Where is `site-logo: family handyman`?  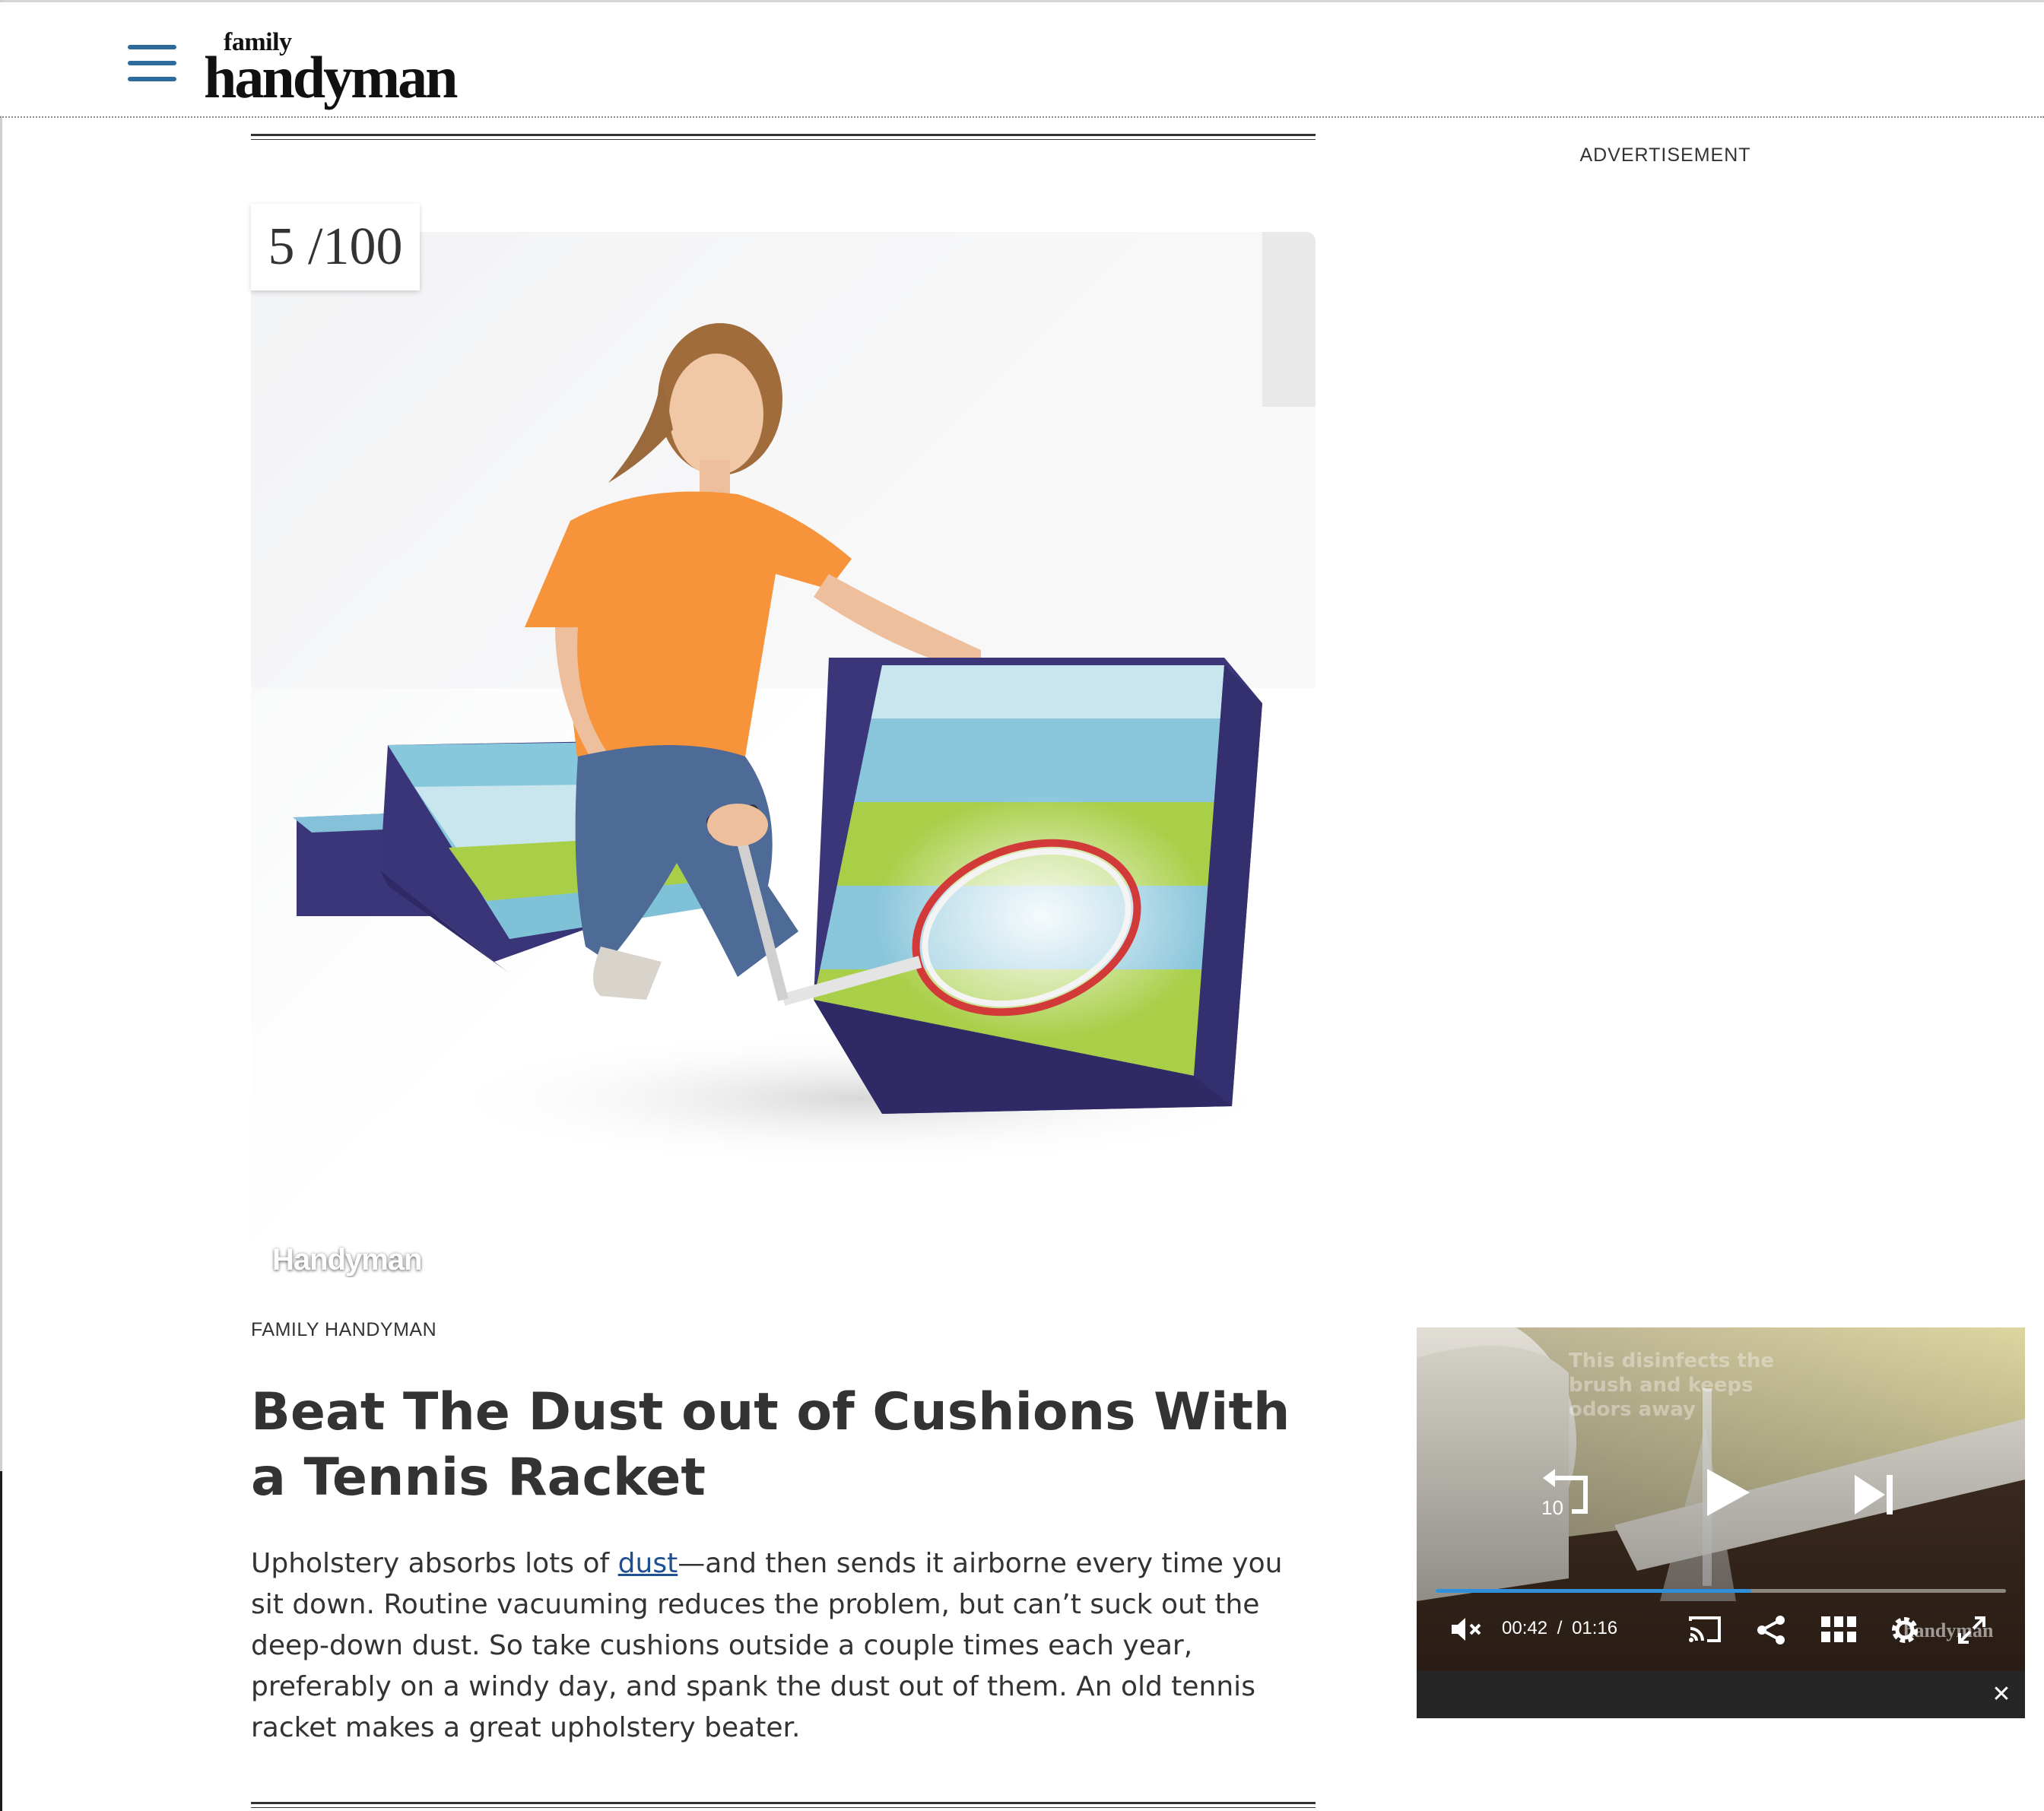 site-logo: family handyman is located at coordinates (341, 66).